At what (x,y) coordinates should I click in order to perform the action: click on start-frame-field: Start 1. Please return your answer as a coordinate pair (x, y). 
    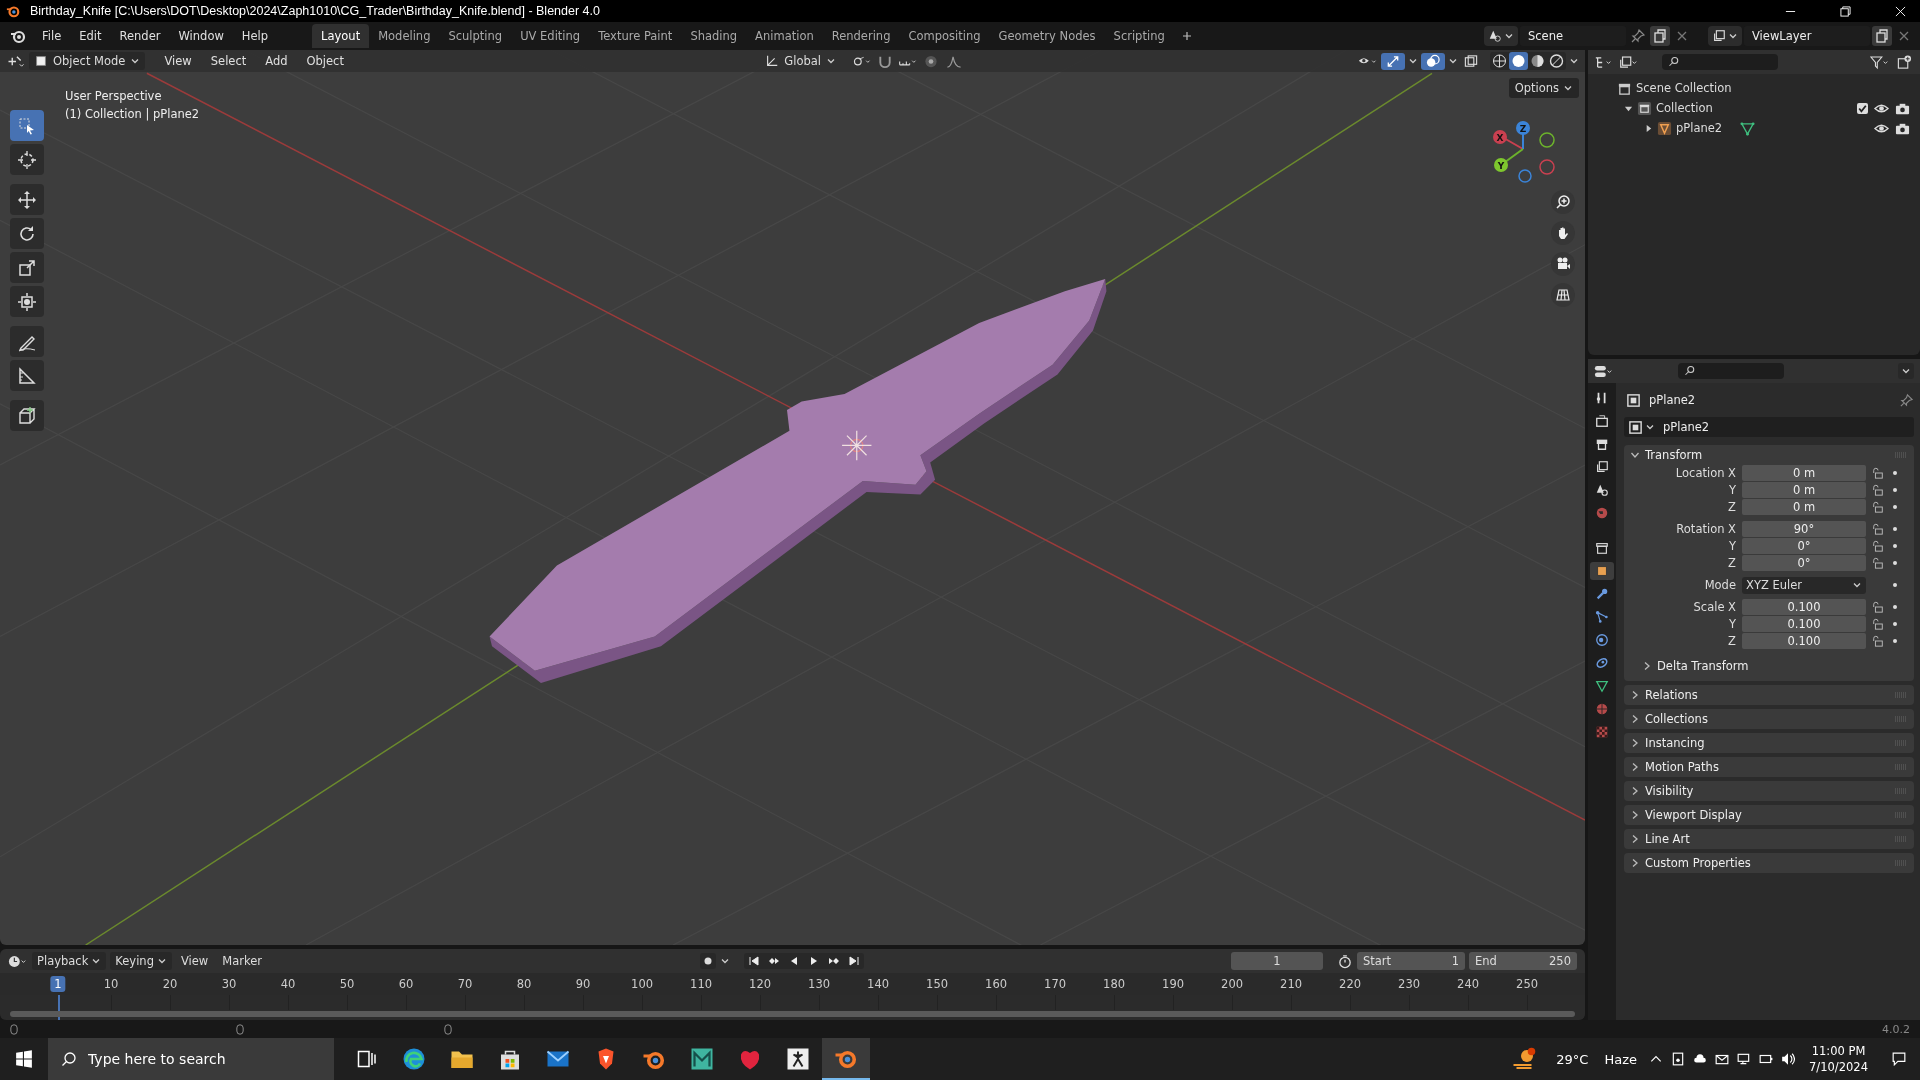
    Looking at the image, I should click on (1411, 961).